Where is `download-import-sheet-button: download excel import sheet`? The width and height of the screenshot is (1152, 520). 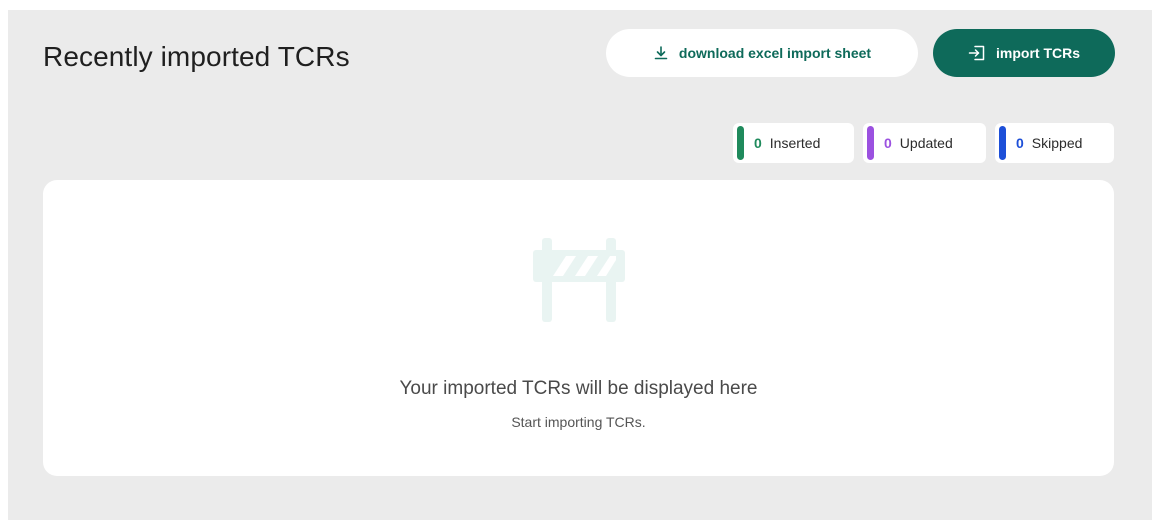 download-import-sheet-button: download excel import sheet is located at coordinates (762, 53).